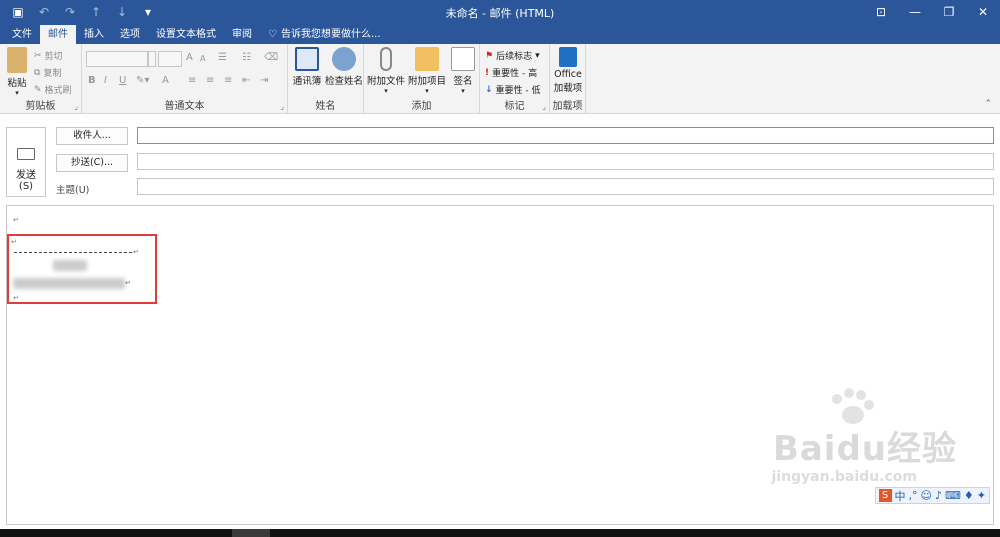  Describe the element at coordinates (117, 59) in the screenshot. I see `font-name-box` at that location.